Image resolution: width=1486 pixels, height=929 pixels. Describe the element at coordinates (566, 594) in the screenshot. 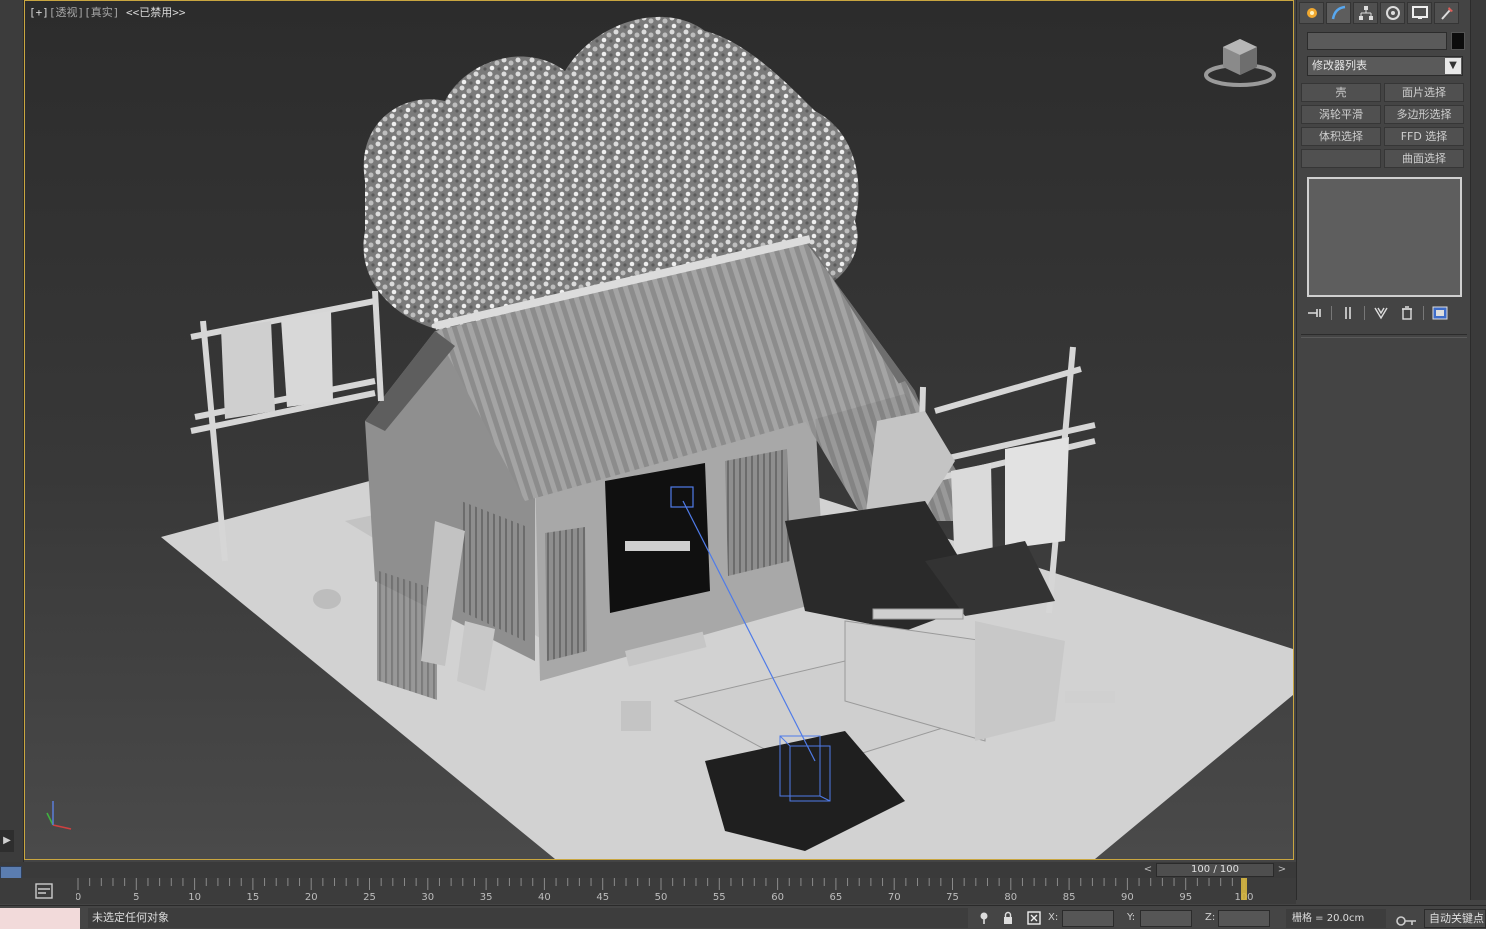

I see `door-panel-left` at that location.